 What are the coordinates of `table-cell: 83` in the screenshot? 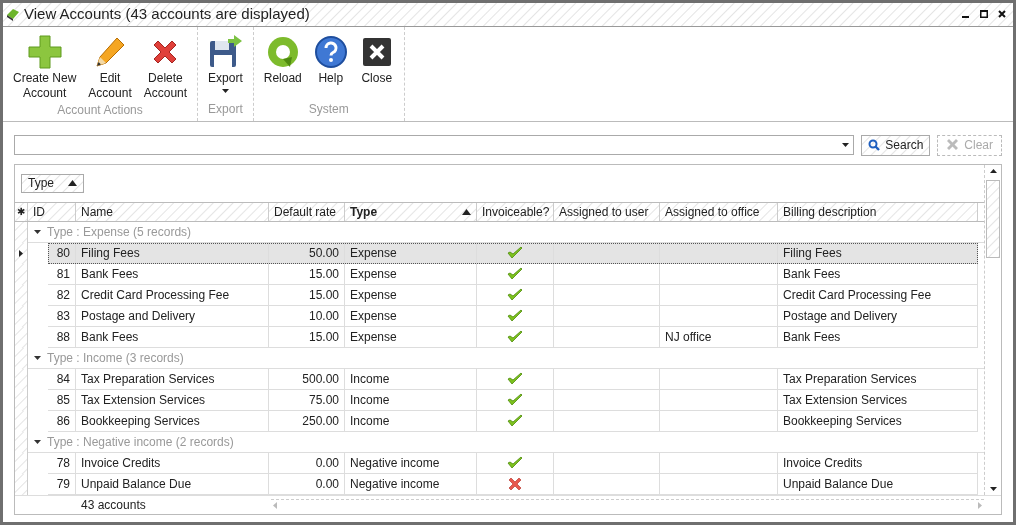 It's located at (62, 315).